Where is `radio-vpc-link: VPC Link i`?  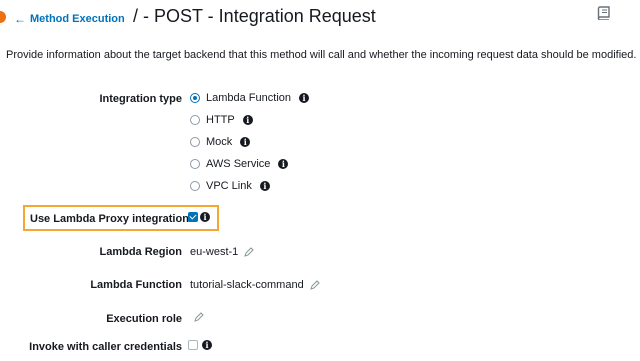 radio-vpc-link: VPC Link i is located at coordinates (230, 186).